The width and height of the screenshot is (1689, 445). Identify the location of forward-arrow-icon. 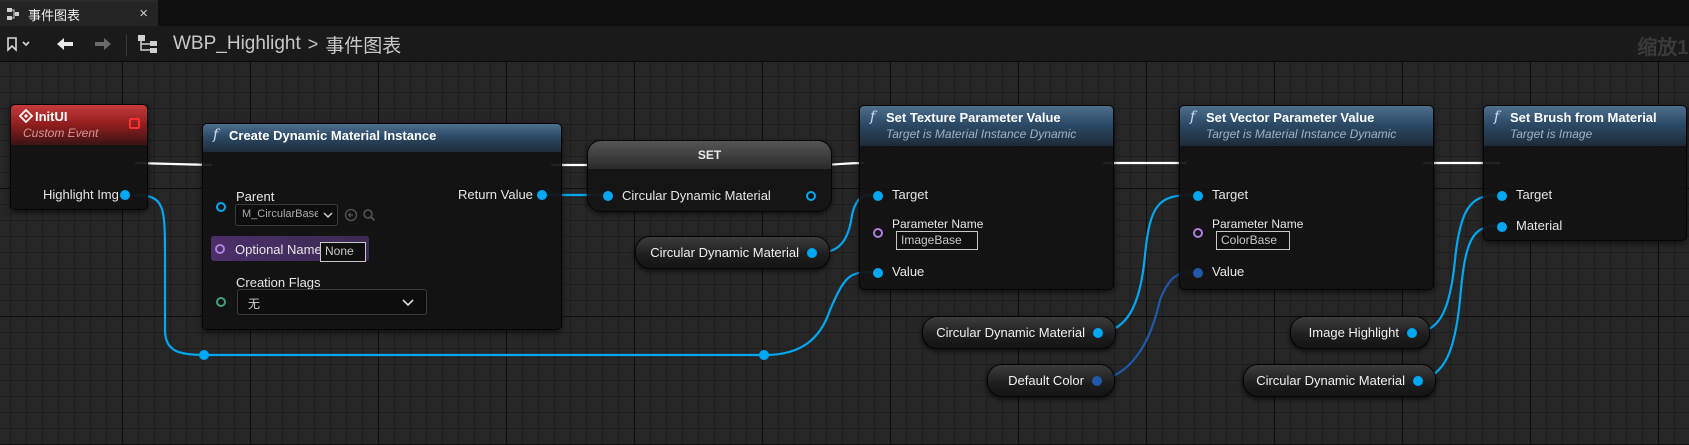
(103, 44).